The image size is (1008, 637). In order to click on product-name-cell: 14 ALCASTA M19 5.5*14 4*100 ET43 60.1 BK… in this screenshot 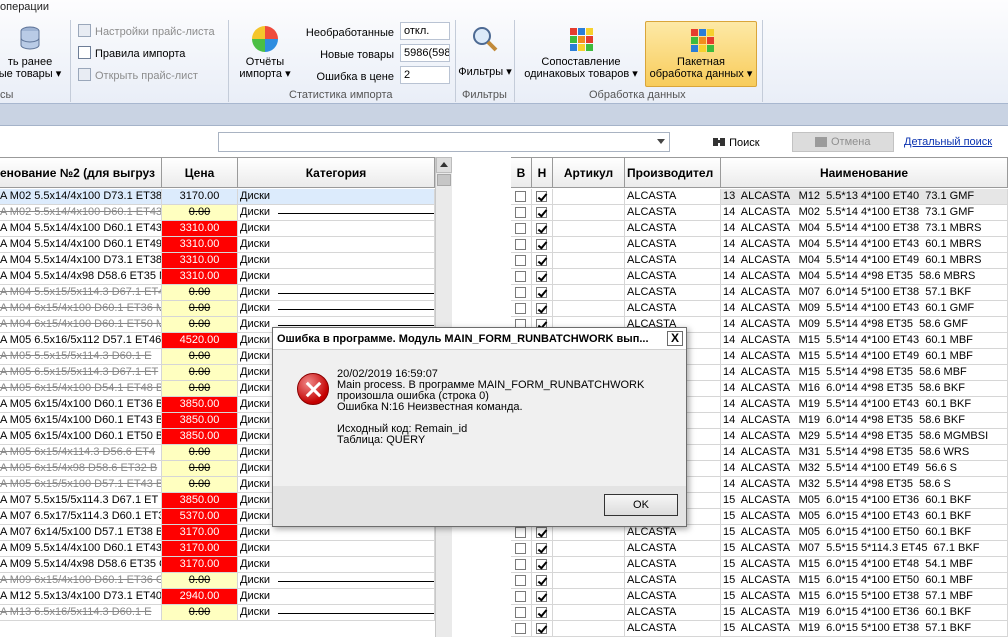, I will do `click(864, 405)`.